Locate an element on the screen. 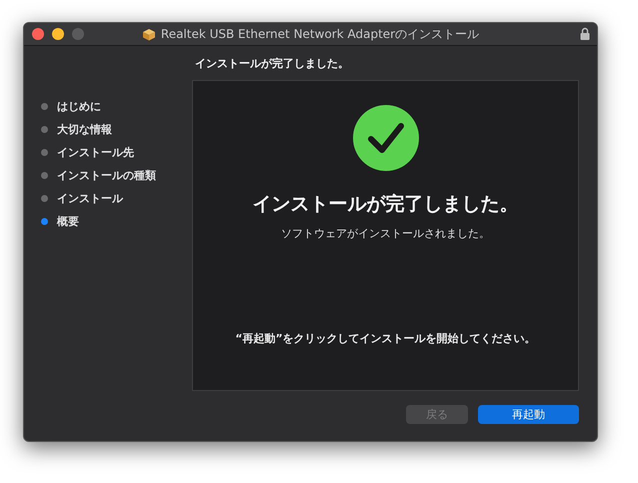 This screenshot has width=638, height=483. step-label: インストール is located at coordinates (90, 198).